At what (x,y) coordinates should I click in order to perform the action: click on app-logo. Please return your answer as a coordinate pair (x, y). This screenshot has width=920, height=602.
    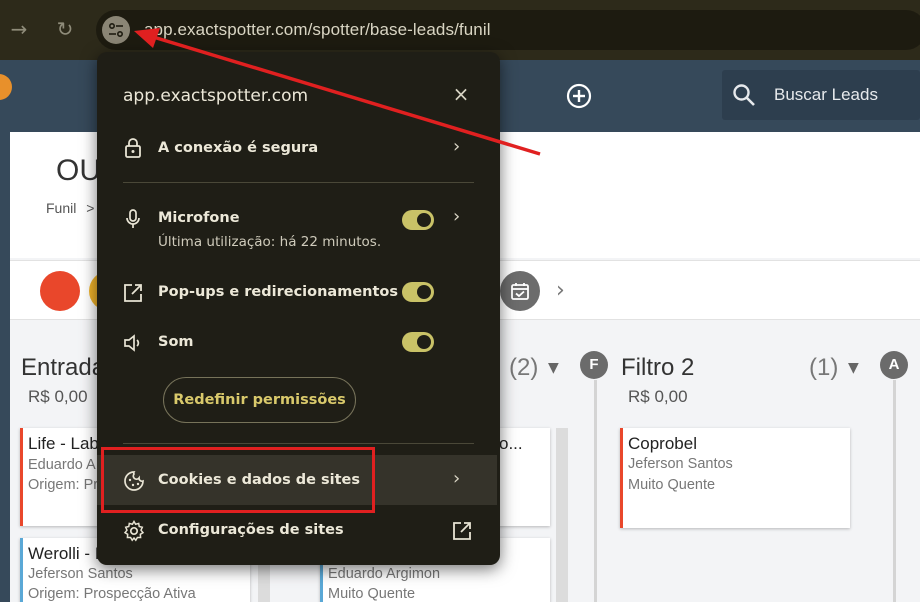
    Looking at the image, I should click on (6, 87).